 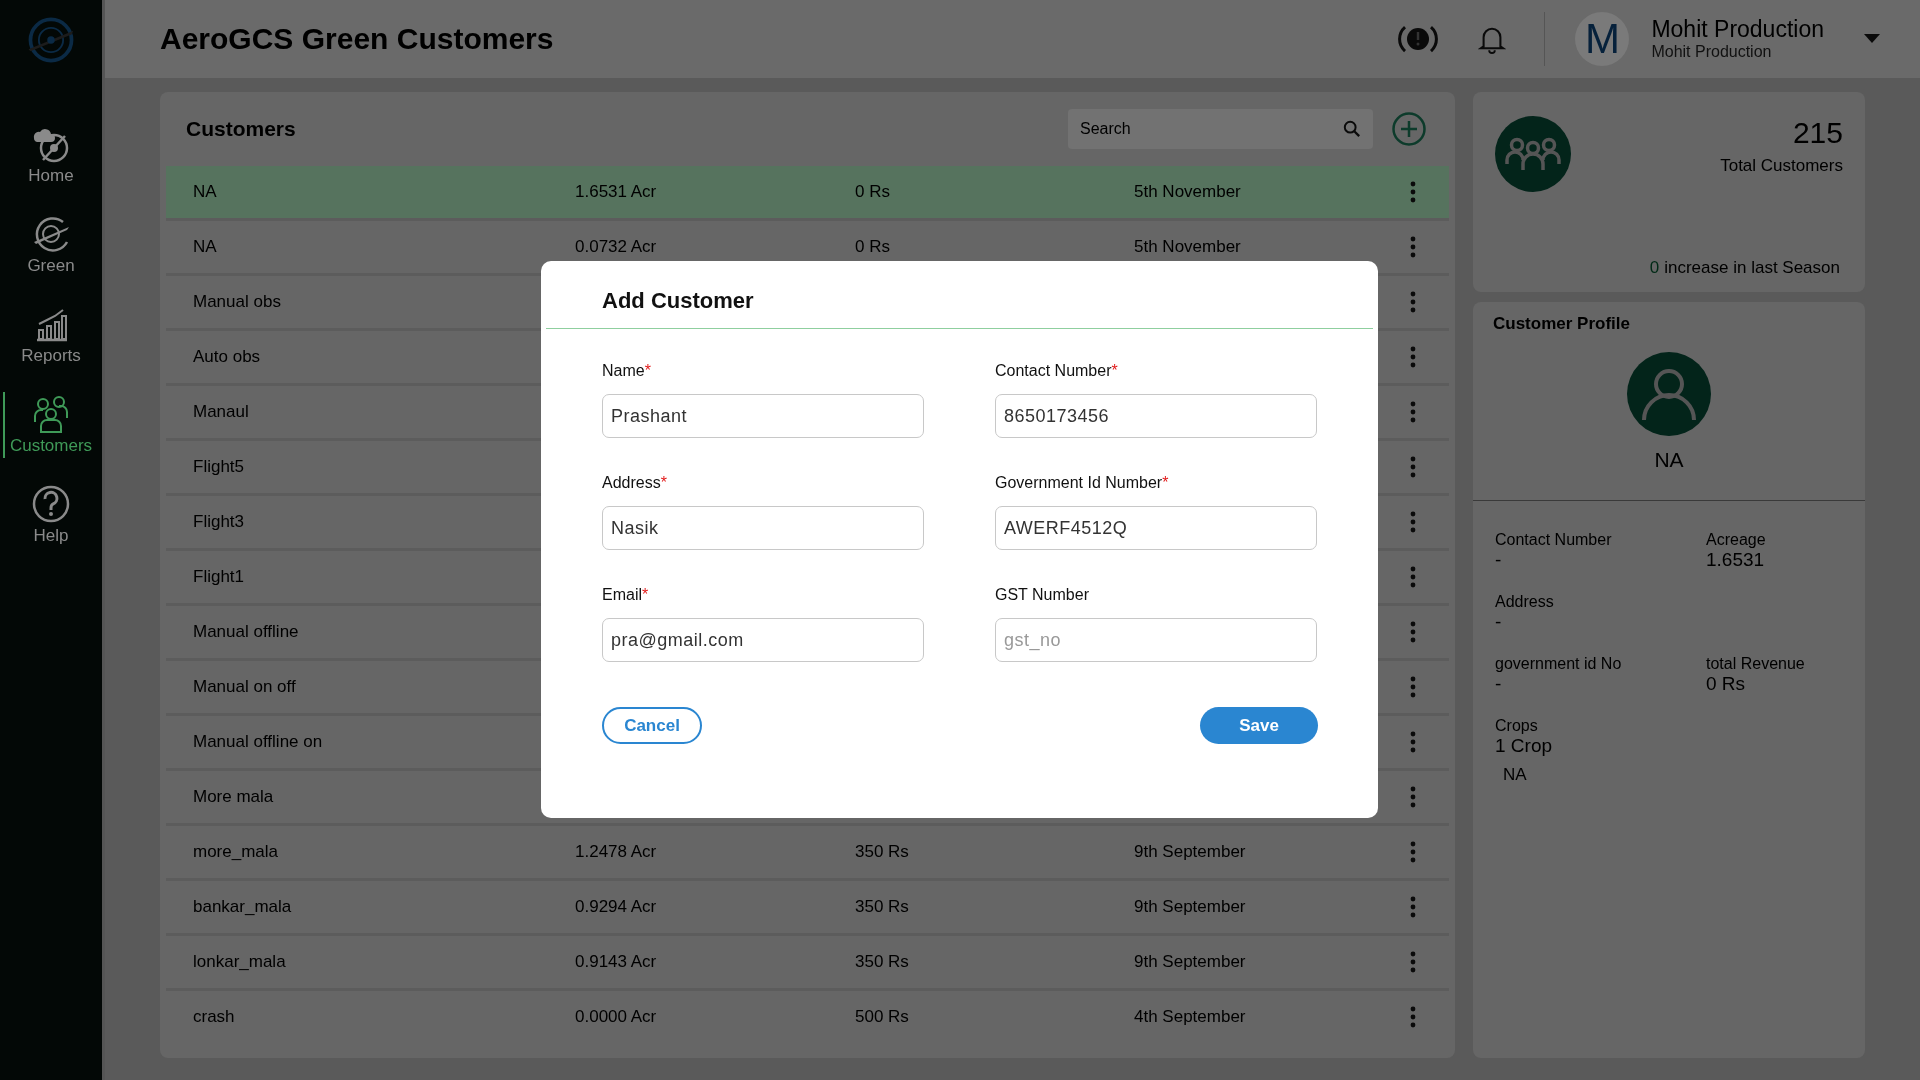 I want to click on user-name: Mohit Production, so click(x=1737, y=29).